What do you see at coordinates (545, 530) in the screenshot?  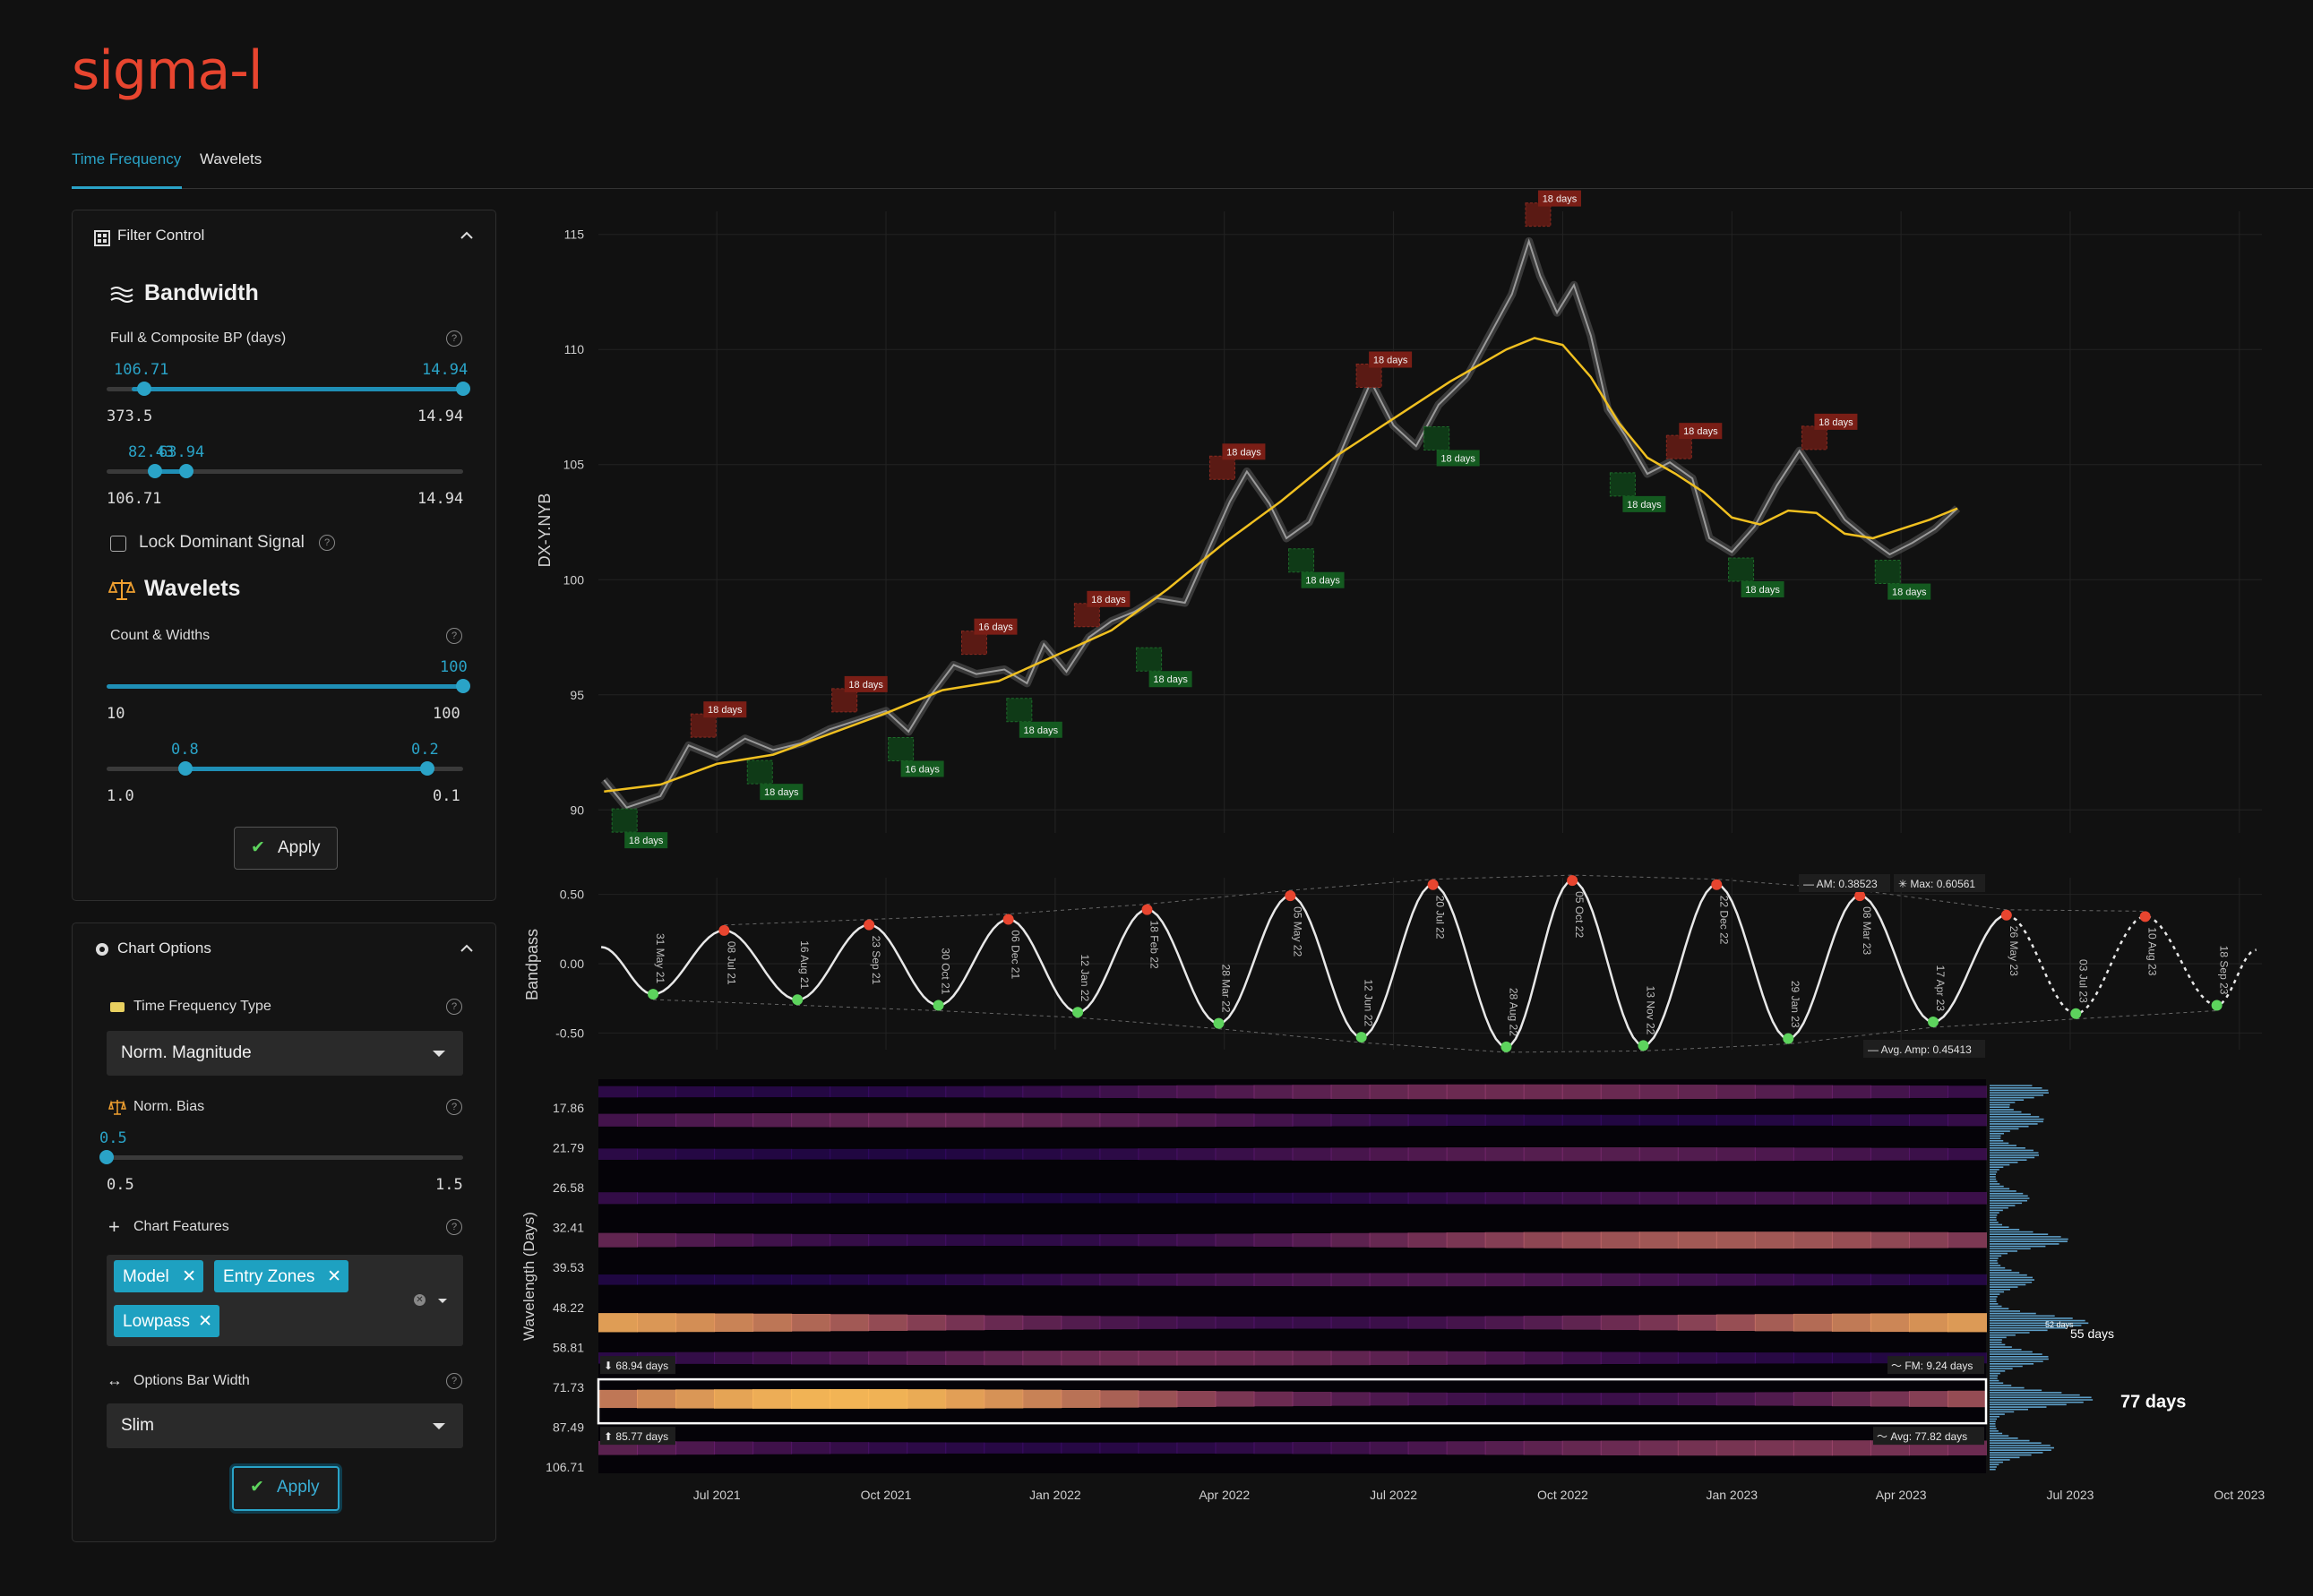 I see `y-axis-label: DX-Y.NYB` at bounding box center [545, 530].